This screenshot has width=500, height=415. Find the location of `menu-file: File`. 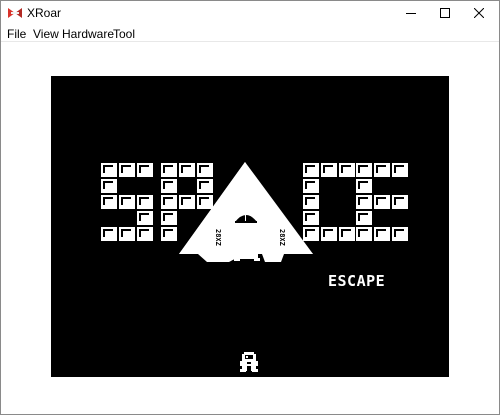

menu-file: File is located at coordinates (16, 34).